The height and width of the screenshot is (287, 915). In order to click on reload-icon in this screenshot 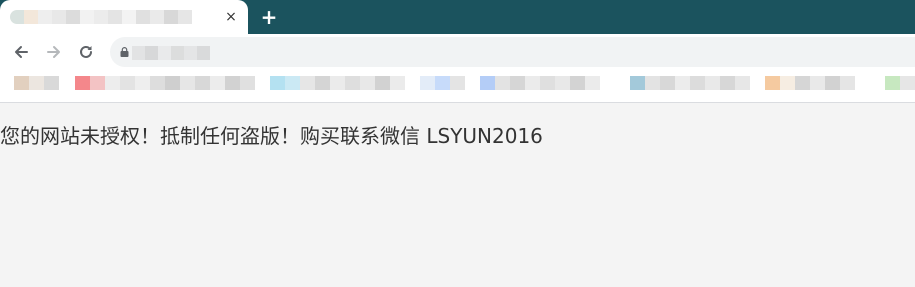, I will do `click(86, 51)`.